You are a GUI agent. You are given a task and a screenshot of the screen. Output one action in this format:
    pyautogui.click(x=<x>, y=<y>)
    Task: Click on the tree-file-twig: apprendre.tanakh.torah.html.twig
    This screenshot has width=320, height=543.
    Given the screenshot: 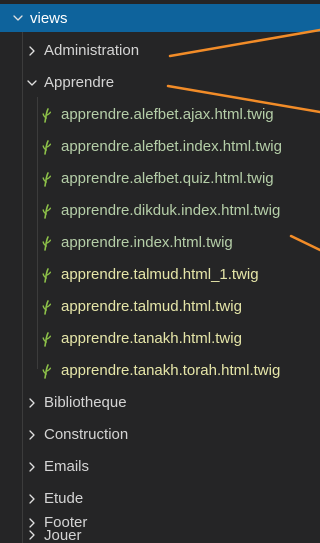 What is the action you would take?
    pyautogui.click(x=160, y=370)
    